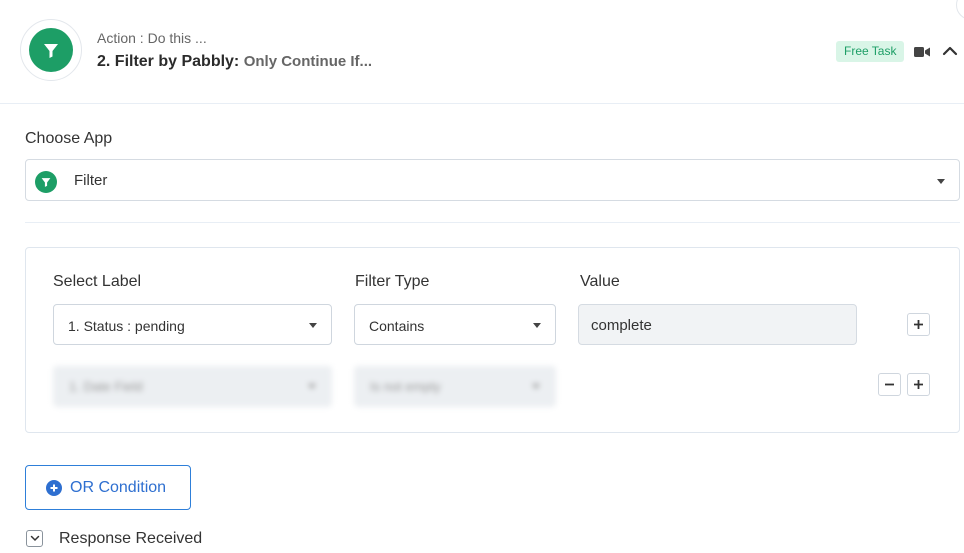 The height and width of the screenshot is (553, 964). Describe the element at coordinates (91, 180) in the screenshot. I see `selected-app-name: Filter` at that location.